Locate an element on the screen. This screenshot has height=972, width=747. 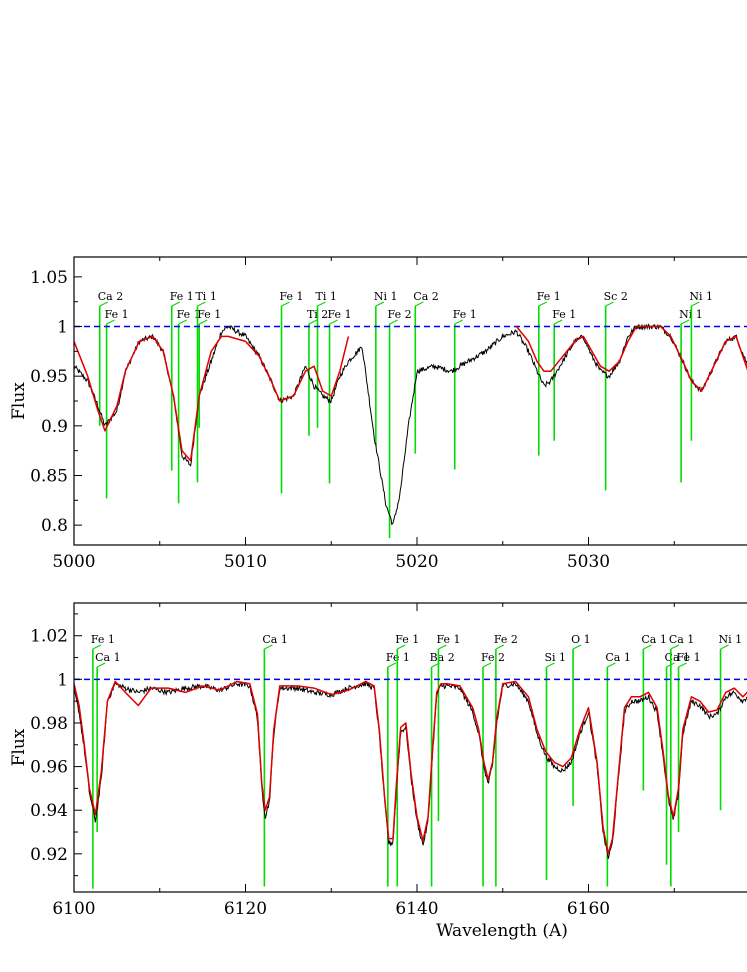
x-tick-label: 6100 is located at coordinates (73, 909).